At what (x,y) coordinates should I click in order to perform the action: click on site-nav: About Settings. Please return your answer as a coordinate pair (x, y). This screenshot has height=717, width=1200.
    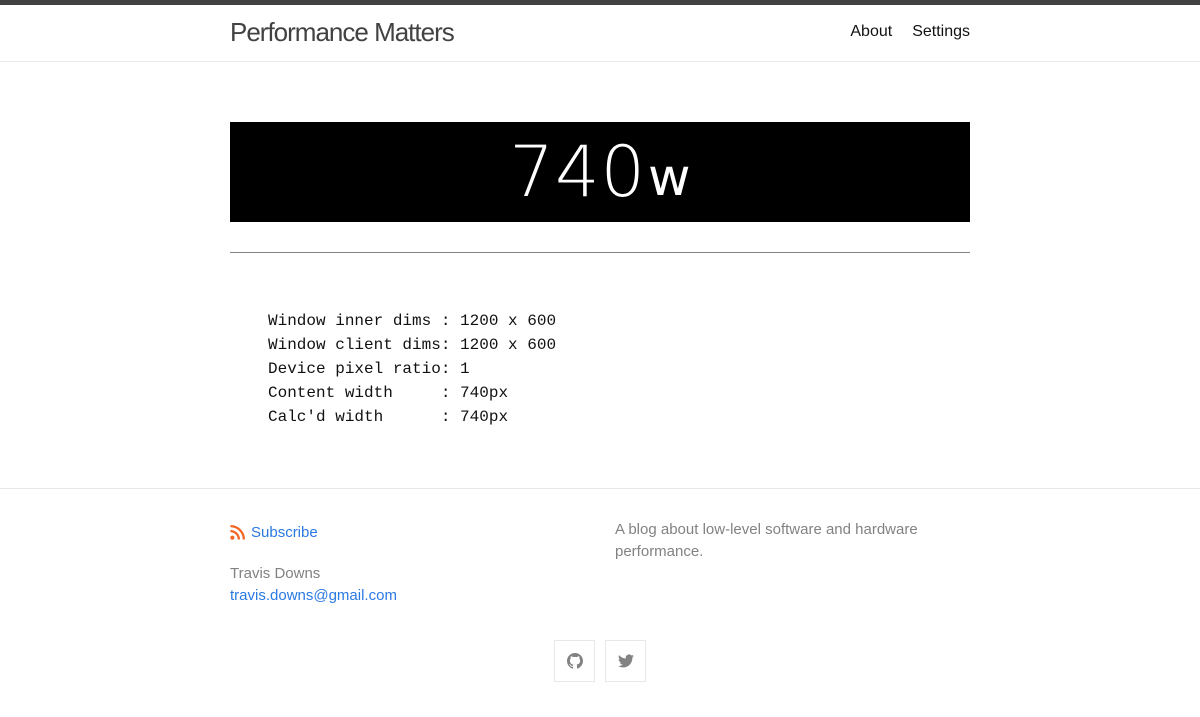
    Looking at the image, I should click on (910, 32).